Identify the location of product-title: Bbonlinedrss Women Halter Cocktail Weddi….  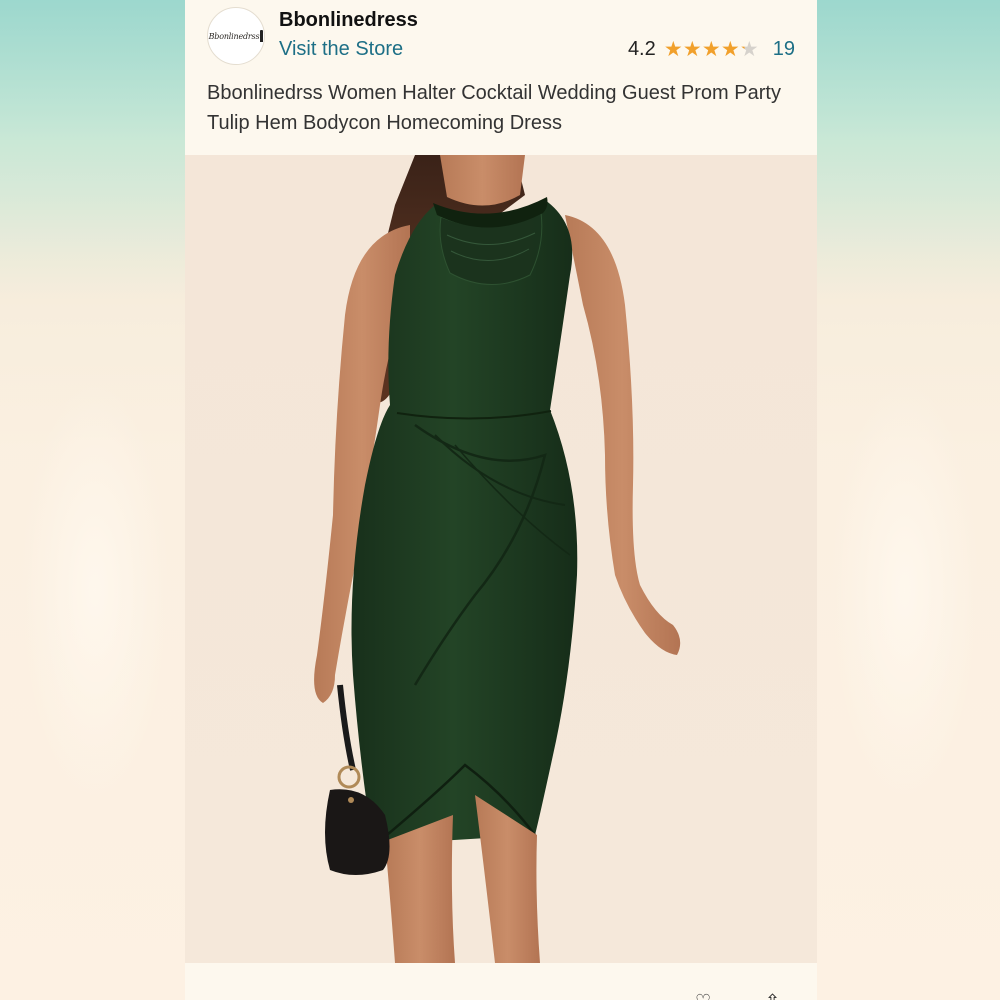
(494, 108).